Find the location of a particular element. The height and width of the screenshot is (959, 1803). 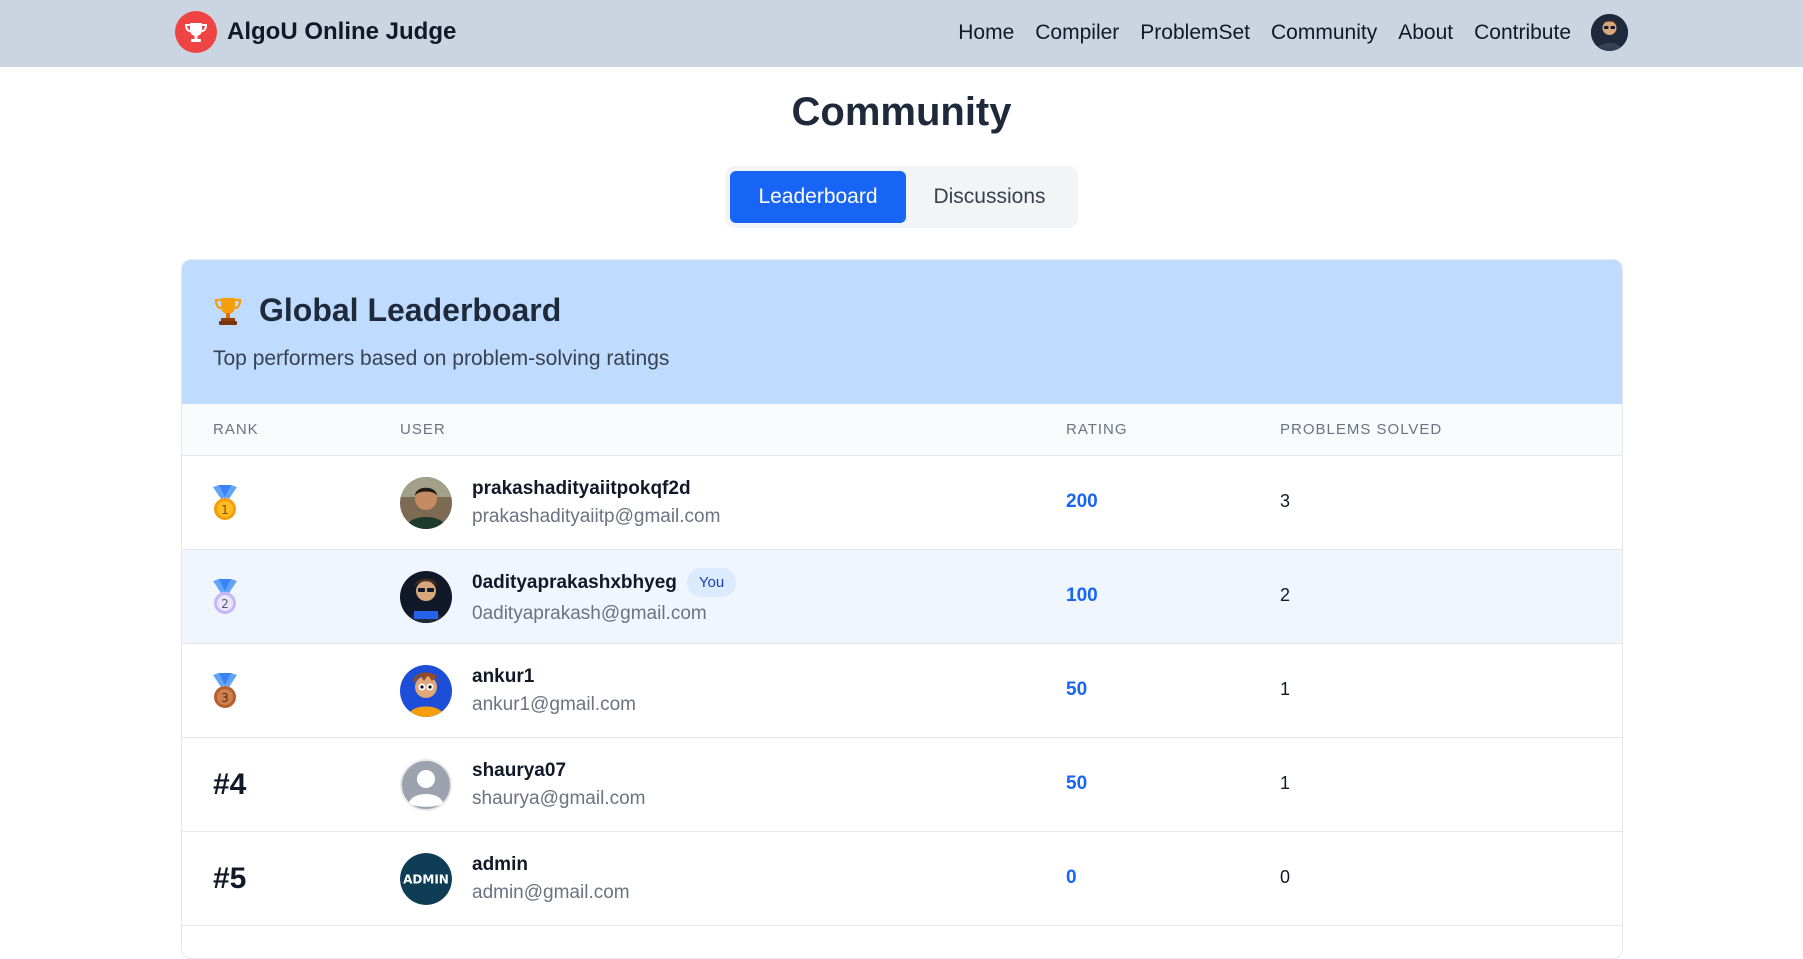

rating-value: 200 is located at coordinates (1082, 501).